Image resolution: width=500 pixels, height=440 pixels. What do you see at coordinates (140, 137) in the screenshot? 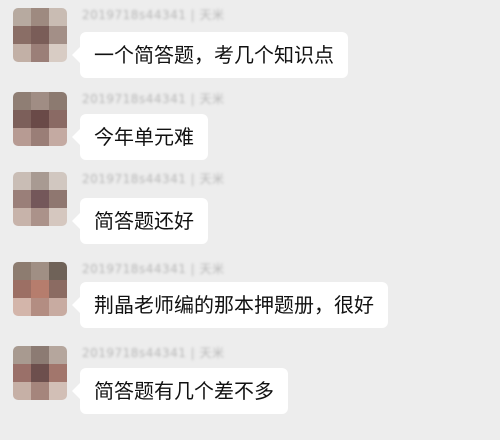
I see `message-bubble: 今年单元难` at bounding box center [140, 137].